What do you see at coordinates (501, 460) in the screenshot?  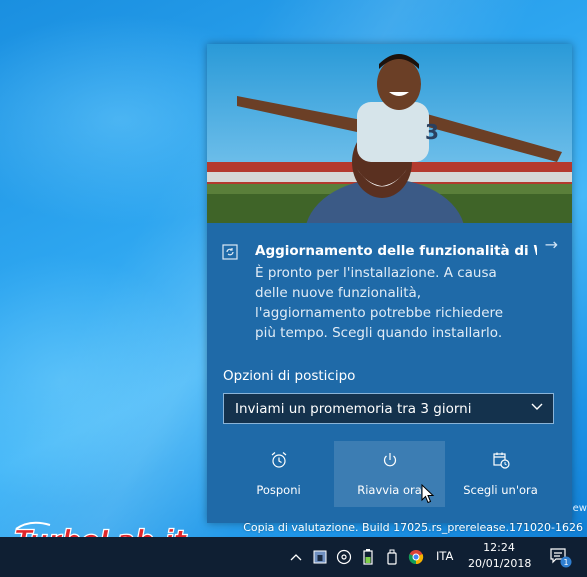 I see `calendar-clock-icon` at bounding box center [501, 460].